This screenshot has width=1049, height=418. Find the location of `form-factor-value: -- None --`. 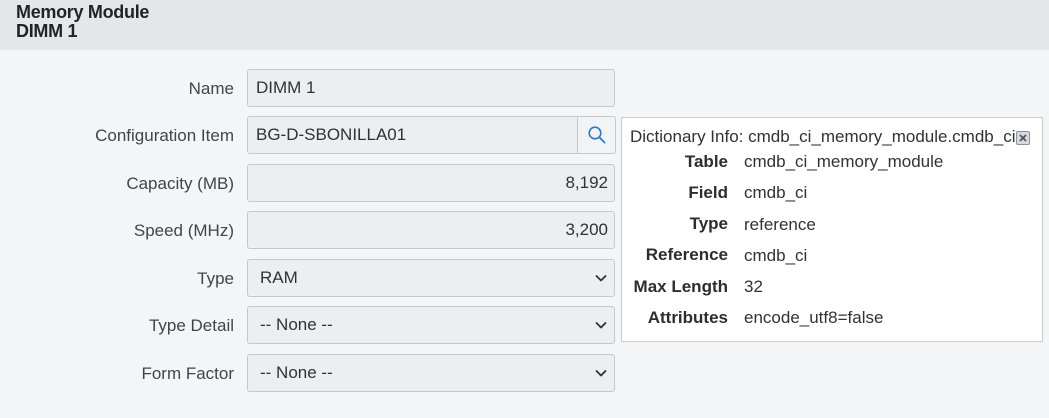

form-factor-value: -- None -- is located at coordinates (296, 372).